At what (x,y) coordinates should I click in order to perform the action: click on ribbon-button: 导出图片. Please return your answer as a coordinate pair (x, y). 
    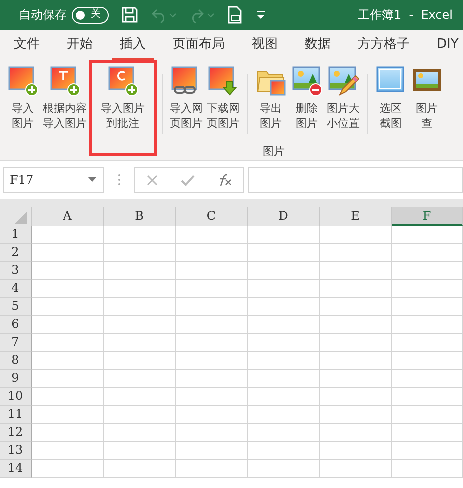
    Looking at the image, I should click on (271, 98).